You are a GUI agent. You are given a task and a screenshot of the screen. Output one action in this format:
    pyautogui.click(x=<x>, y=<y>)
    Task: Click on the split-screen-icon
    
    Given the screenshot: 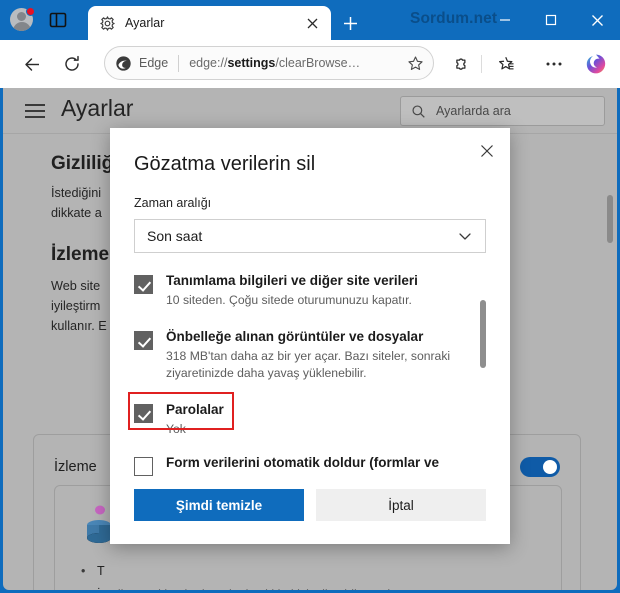 What is the action you would take?
    pyautogui.click(x=58, y=20)
    